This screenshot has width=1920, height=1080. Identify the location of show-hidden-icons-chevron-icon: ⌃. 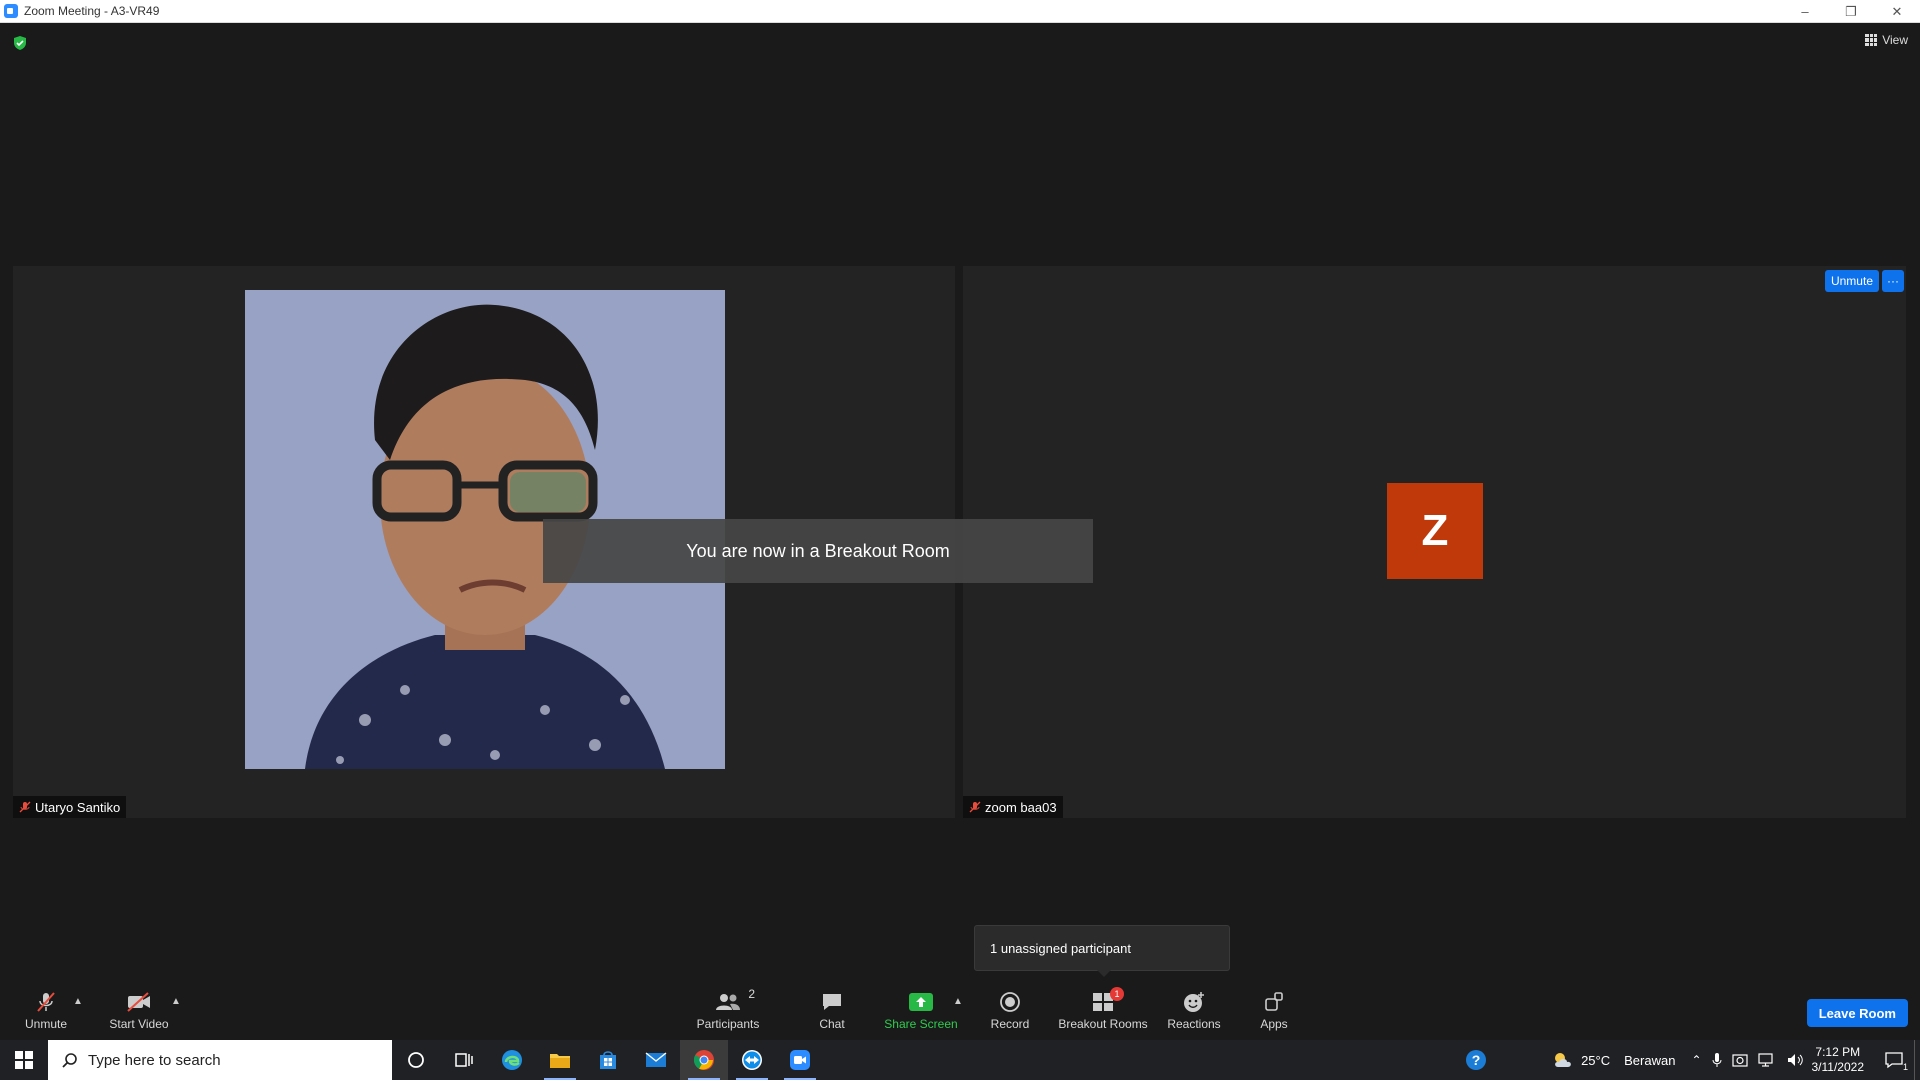
(1696, 1060).